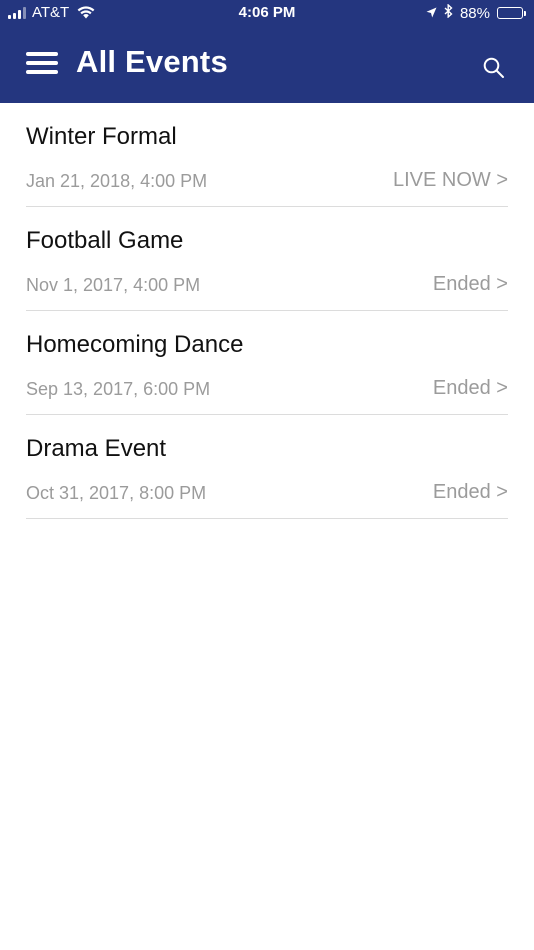 The width and height of the screenshot is (534, 950). Describe the element at coordinates (511, 13) in the screenshot. I see `battery-icon` at that location.